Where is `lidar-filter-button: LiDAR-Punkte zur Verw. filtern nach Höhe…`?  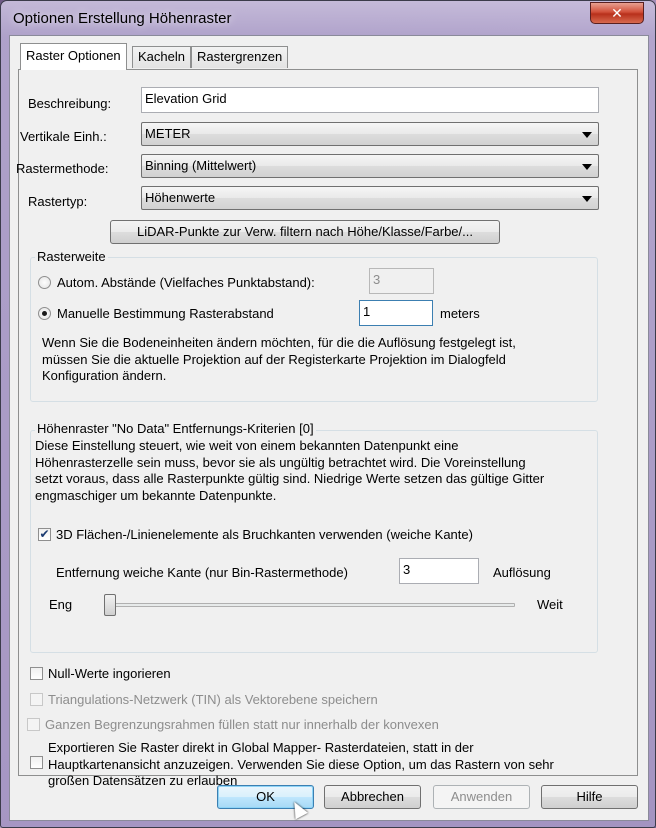 lidar-filter-button: LiDAR-Punkte zur Verw. filtern nach Höhe… is located at coordinates (305, 232).